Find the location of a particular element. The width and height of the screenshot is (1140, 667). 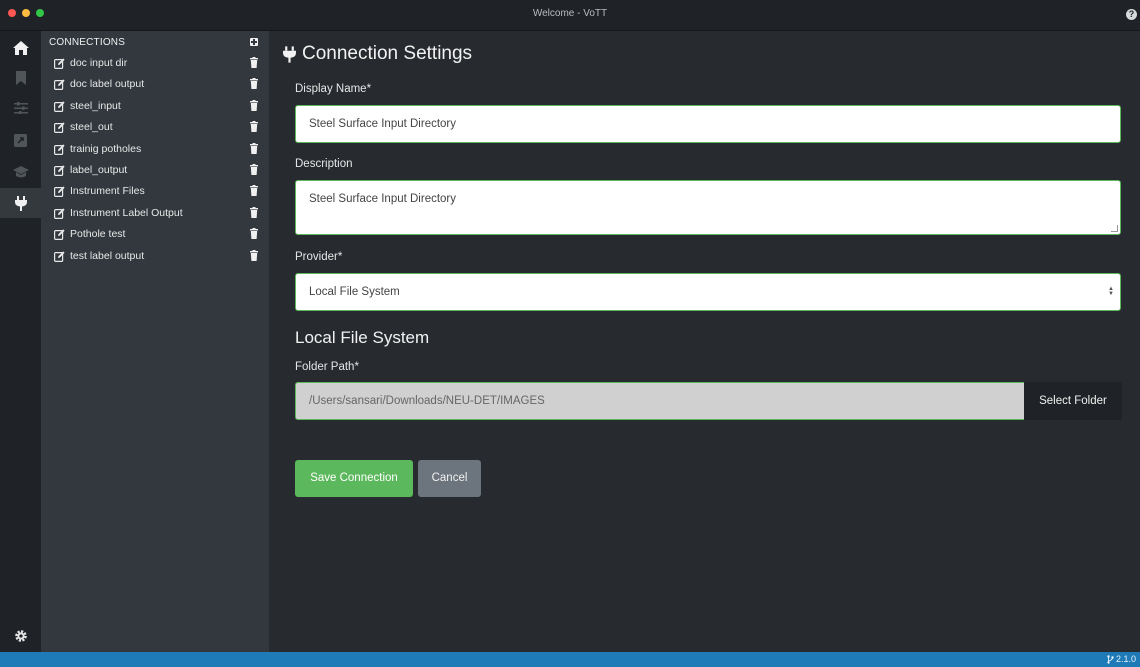

sliders-icon is located at coordinates (20, 108).